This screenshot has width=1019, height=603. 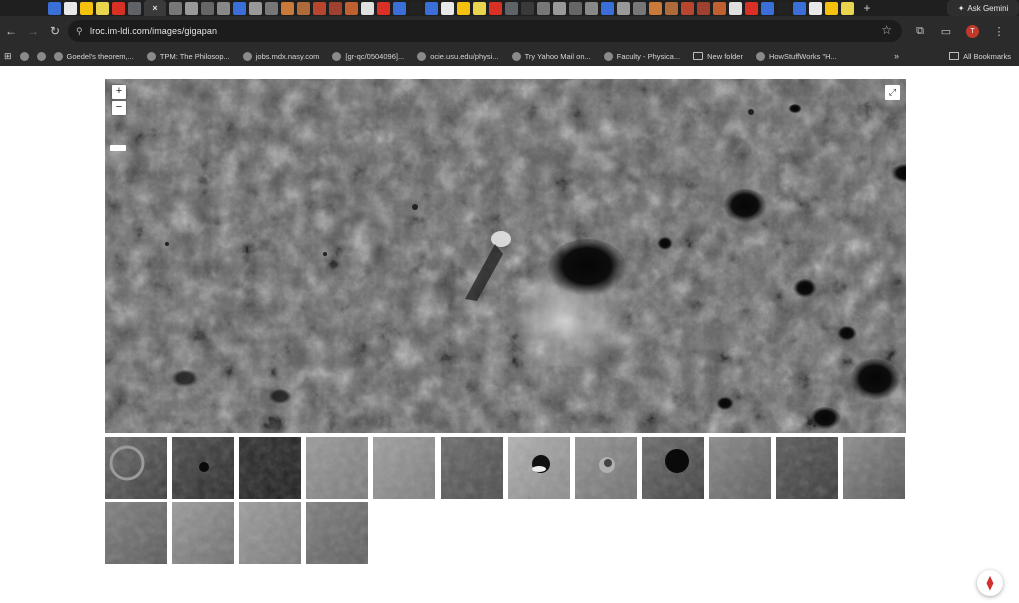 I want to click on browser-tab-7: ×, so click(x=155, y=8).